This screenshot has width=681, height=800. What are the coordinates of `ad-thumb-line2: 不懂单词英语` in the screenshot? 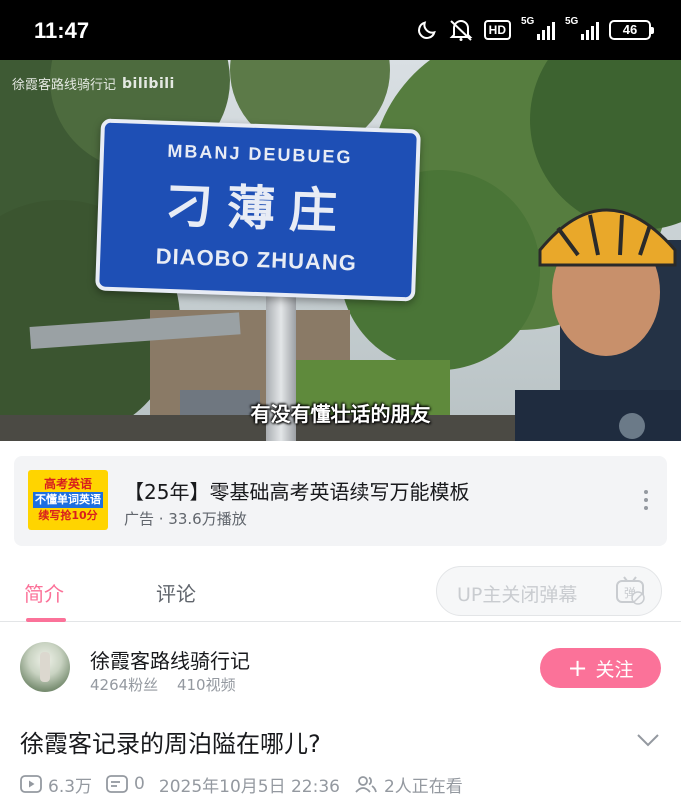 It's located at (68, 500).